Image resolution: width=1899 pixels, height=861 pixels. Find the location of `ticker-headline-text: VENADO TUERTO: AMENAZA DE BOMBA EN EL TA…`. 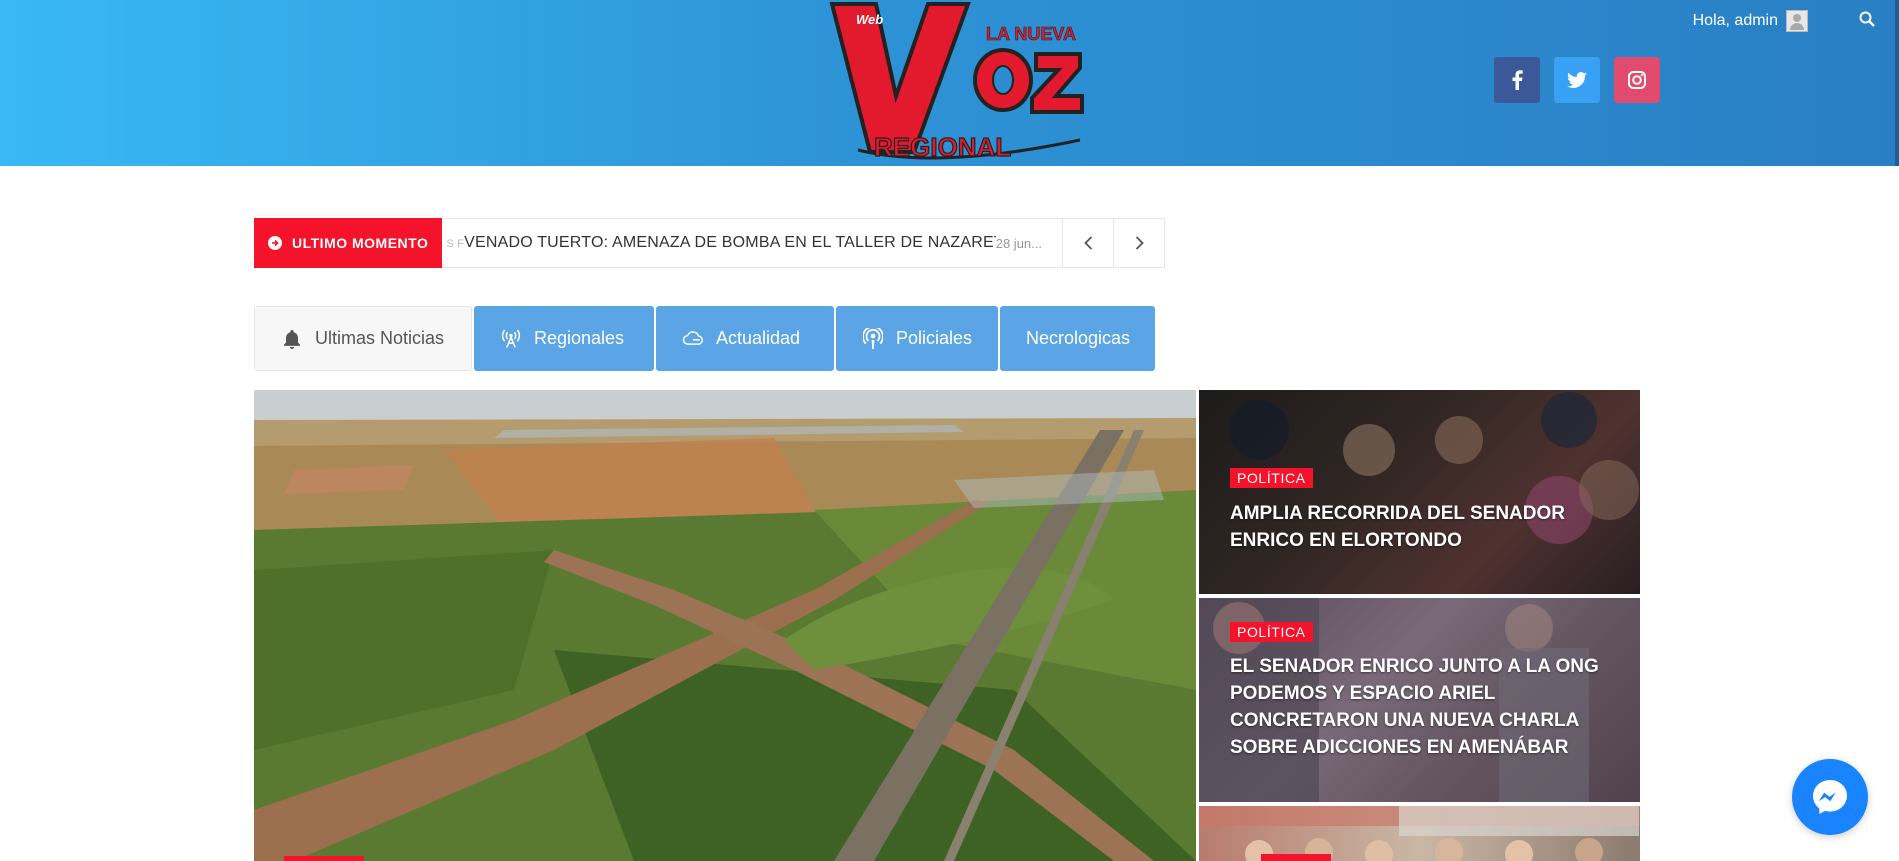

ticker-headline-text: VENADO TUERTO: AMENAZA DE BOMBA EN EL TA… is located at coordinates (730, 242).